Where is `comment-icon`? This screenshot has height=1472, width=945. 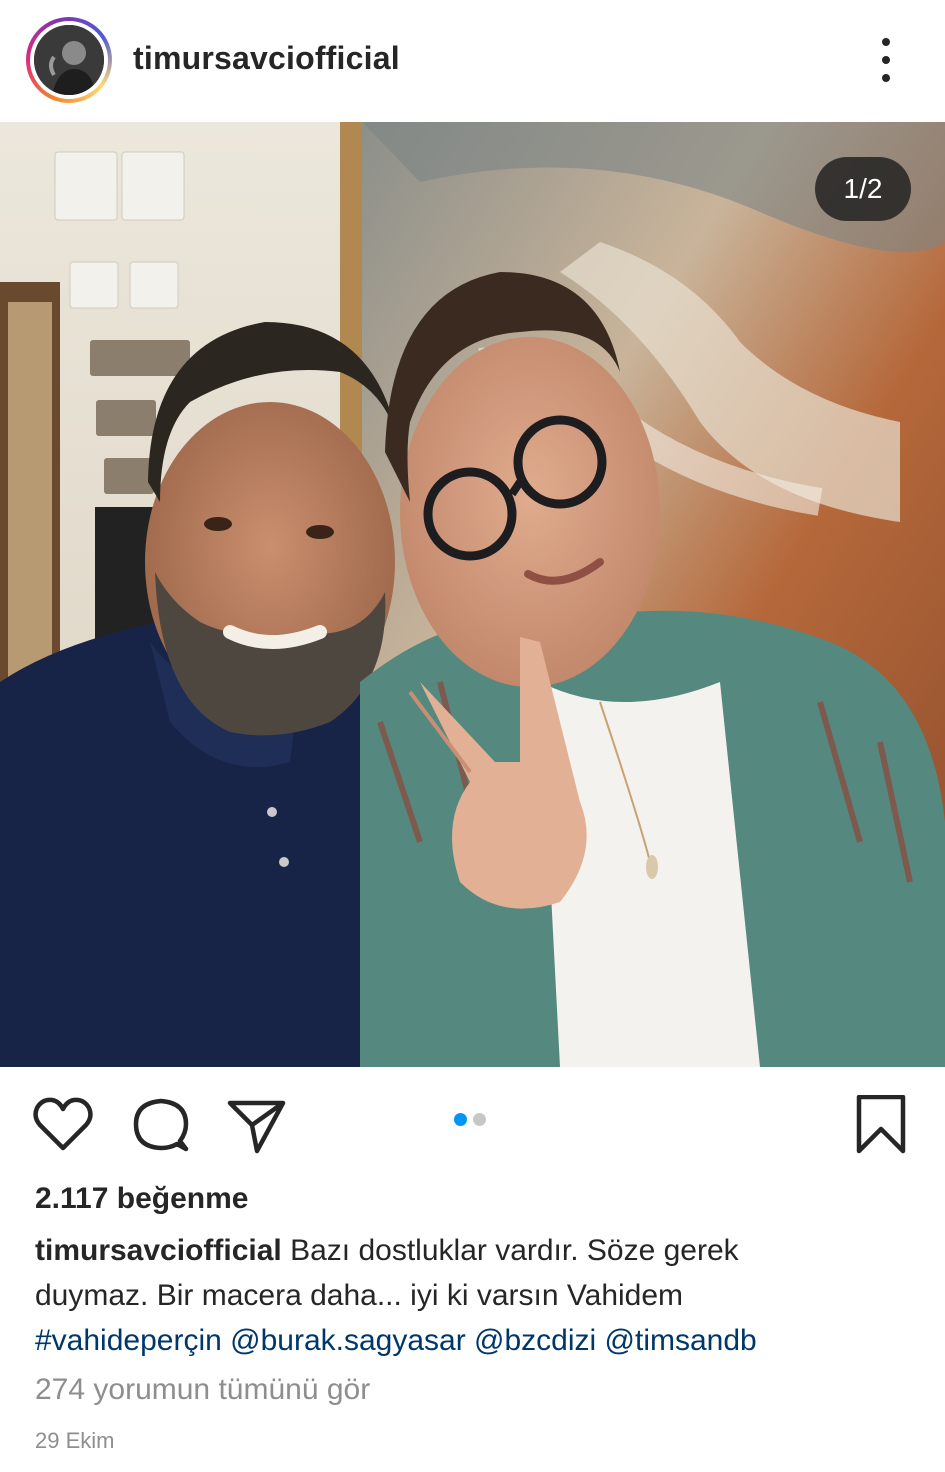
comment-icon is located at coordinates (161, 1125).